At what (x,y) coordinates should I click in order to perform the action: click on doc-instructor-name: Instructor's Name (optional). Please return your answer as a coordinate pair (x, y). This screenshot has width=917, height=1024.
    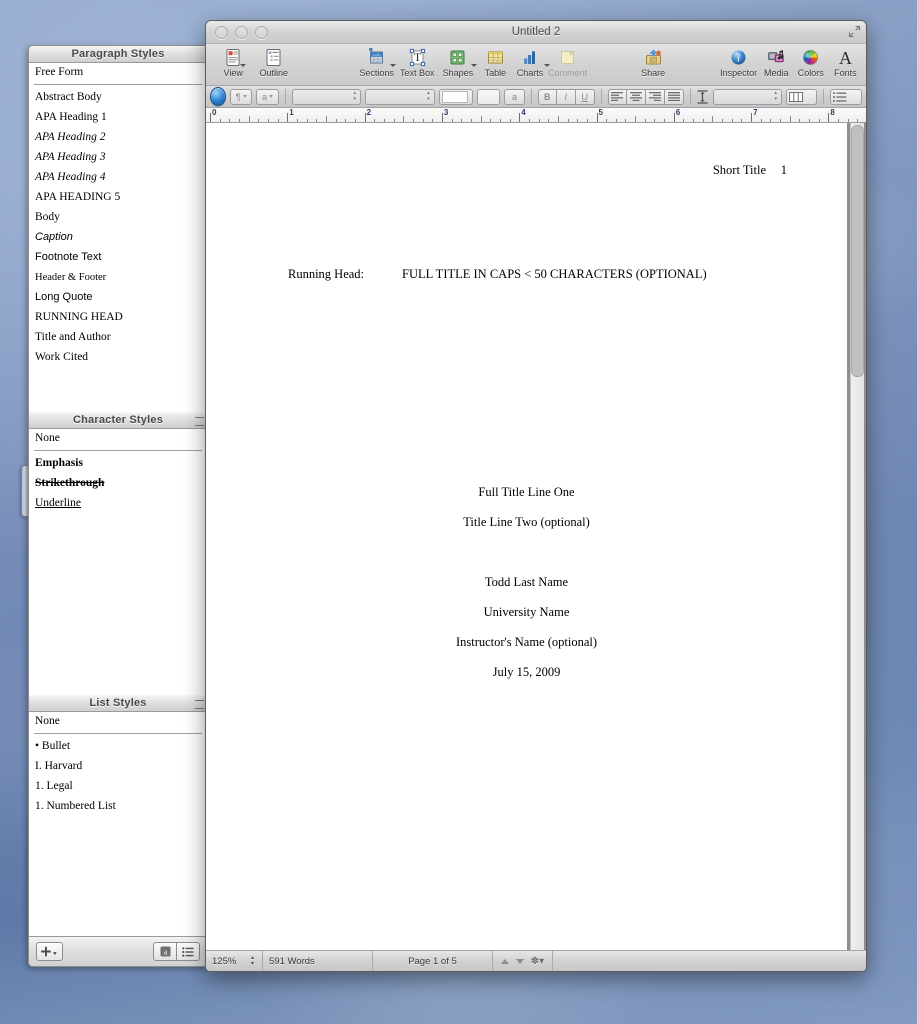
    Looking at the image, I should click on (526, 642).